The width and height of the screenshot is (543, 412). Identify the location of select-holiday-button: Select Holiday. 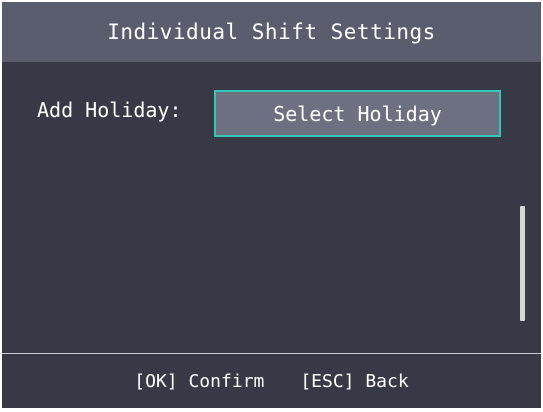
(357, 113).